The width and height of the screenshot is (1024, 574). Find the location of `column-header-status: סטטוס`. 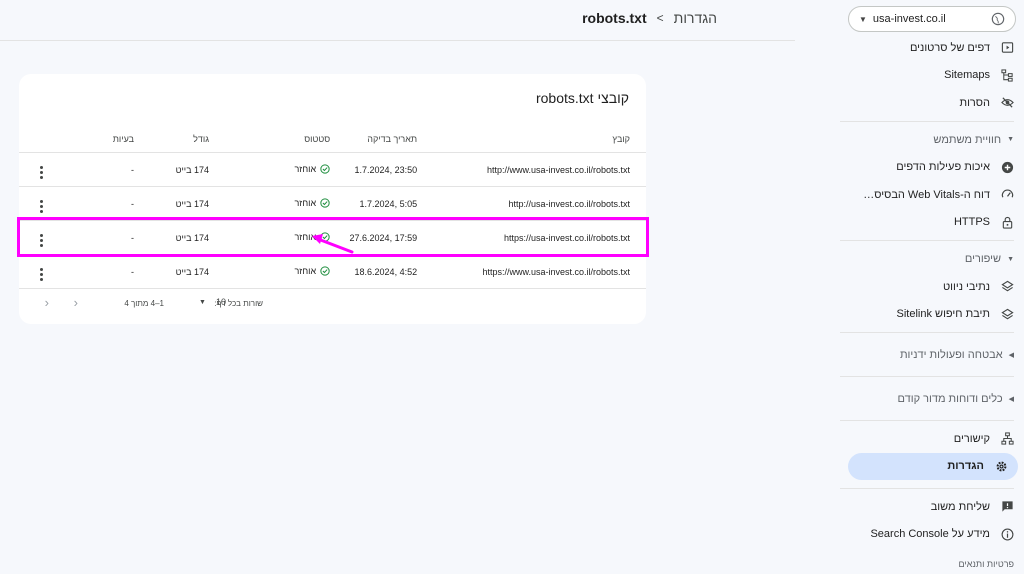

column-header-status: סטטוס is located at coordinates (274, 139).